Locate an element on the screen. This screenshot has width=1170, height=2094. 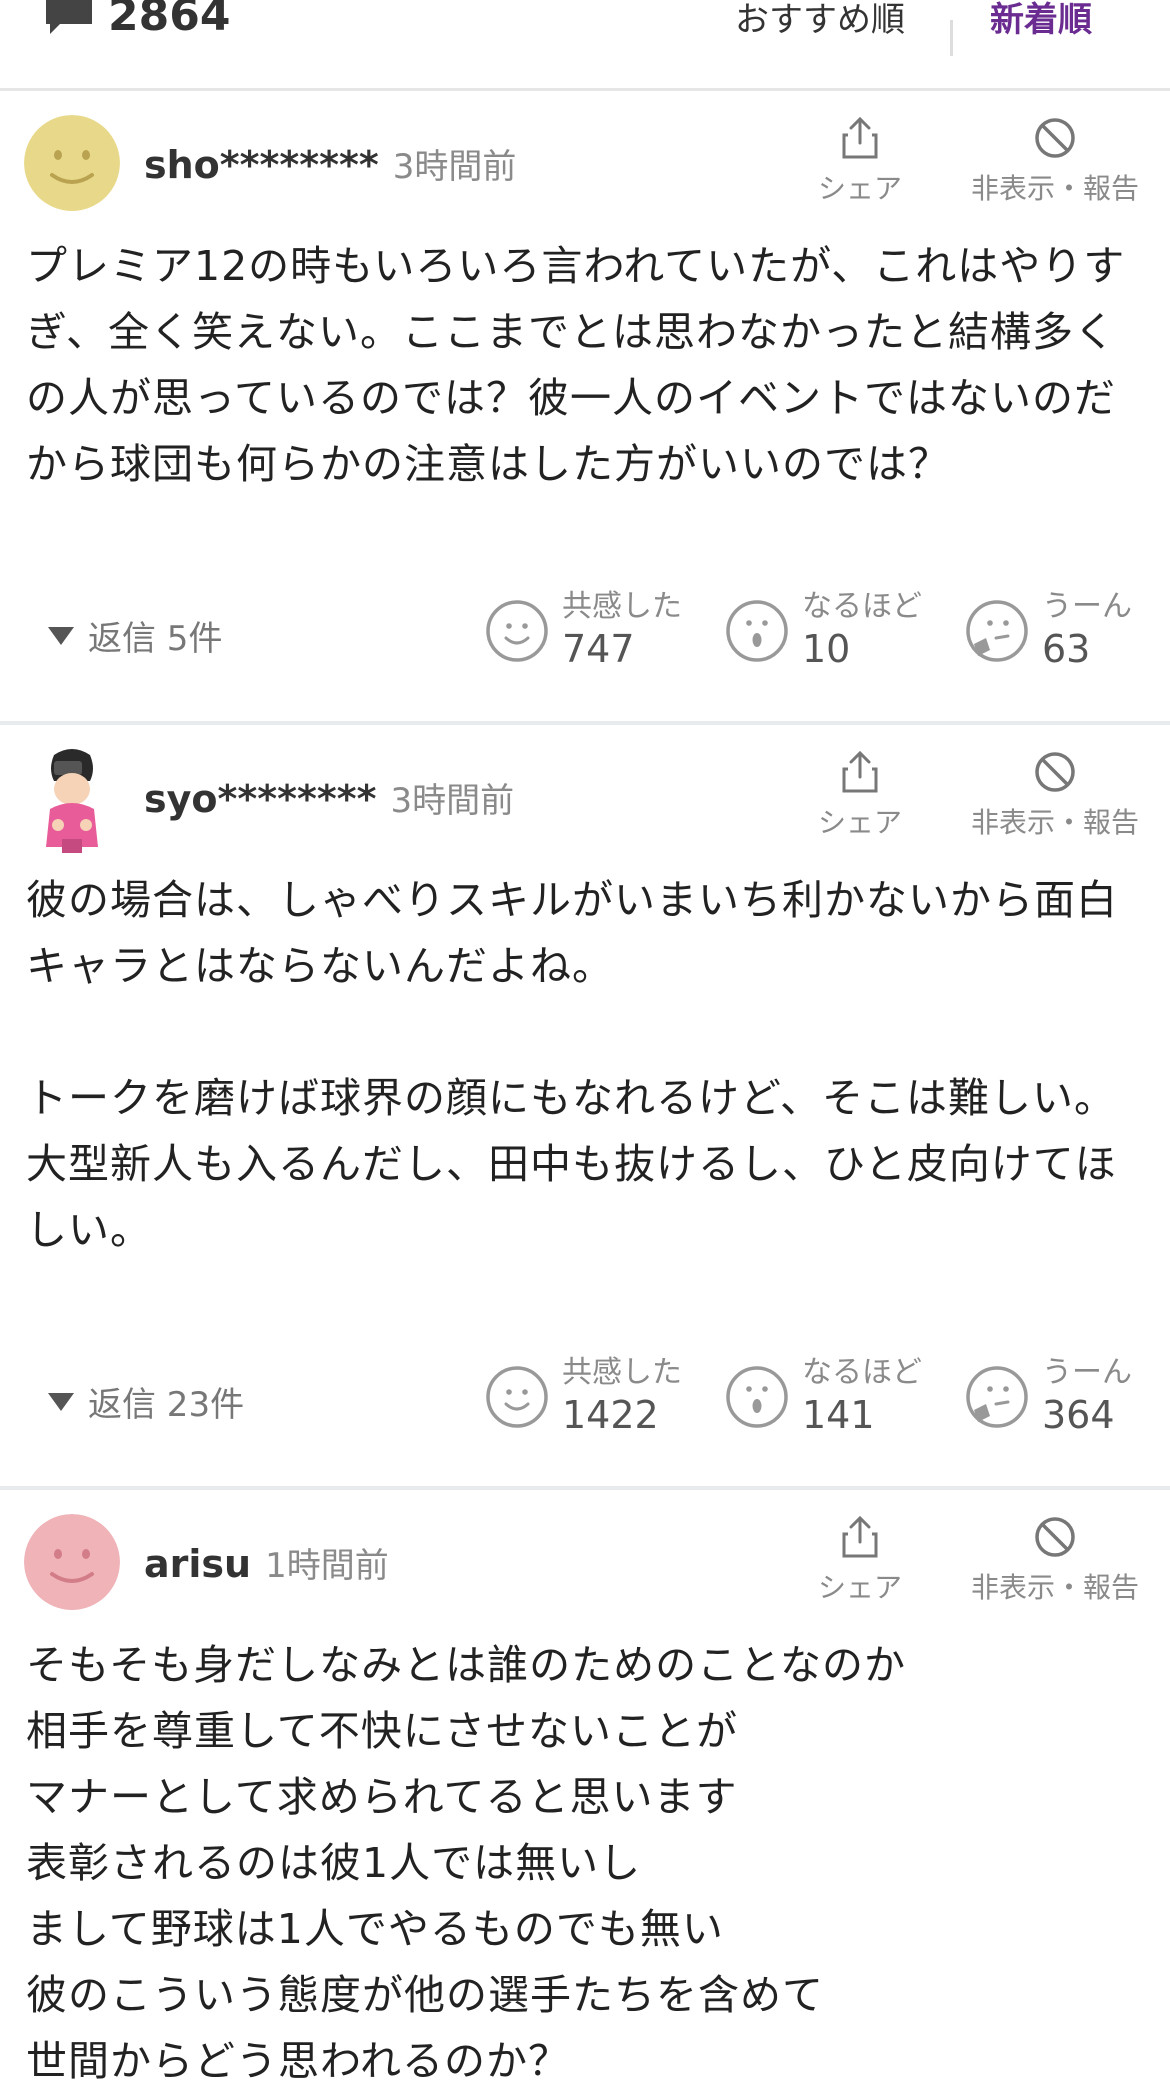
comment-count-group: 2864 is located at coordinates (136, 20).